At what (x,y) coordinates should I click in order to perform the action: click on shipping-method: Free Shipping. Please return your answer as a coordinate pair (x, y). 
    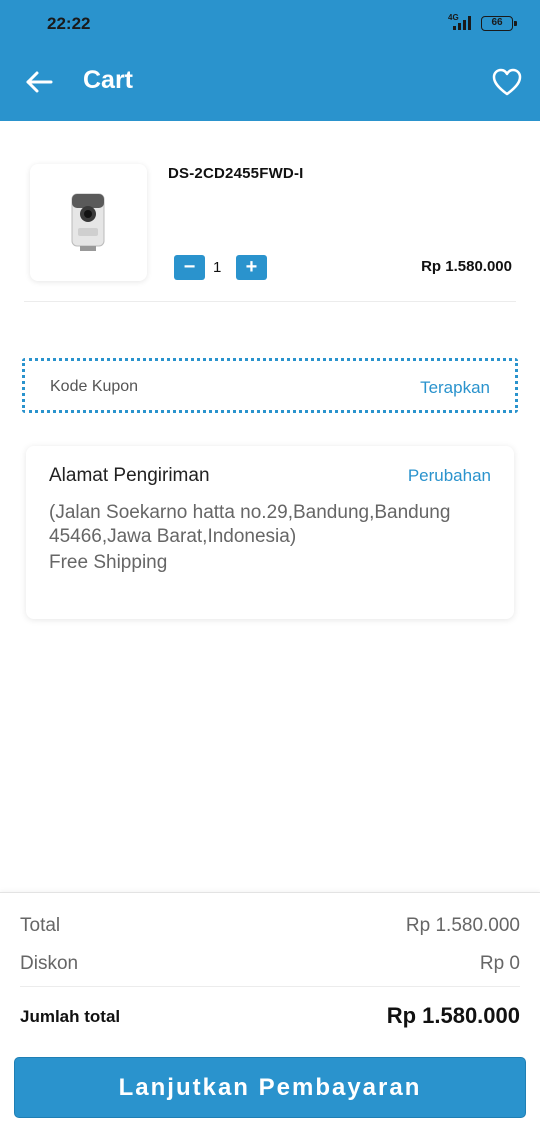
    Looking at the image, I should click on (108, 562).